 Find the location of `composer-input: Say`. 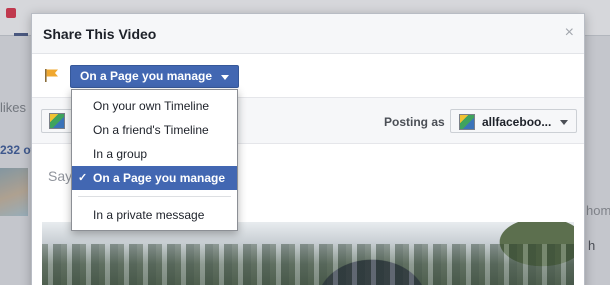

composer-input: Say is located at coordinates (60, 176).